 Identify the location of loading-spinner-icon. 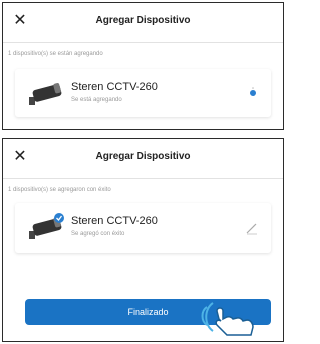
(253, 91).